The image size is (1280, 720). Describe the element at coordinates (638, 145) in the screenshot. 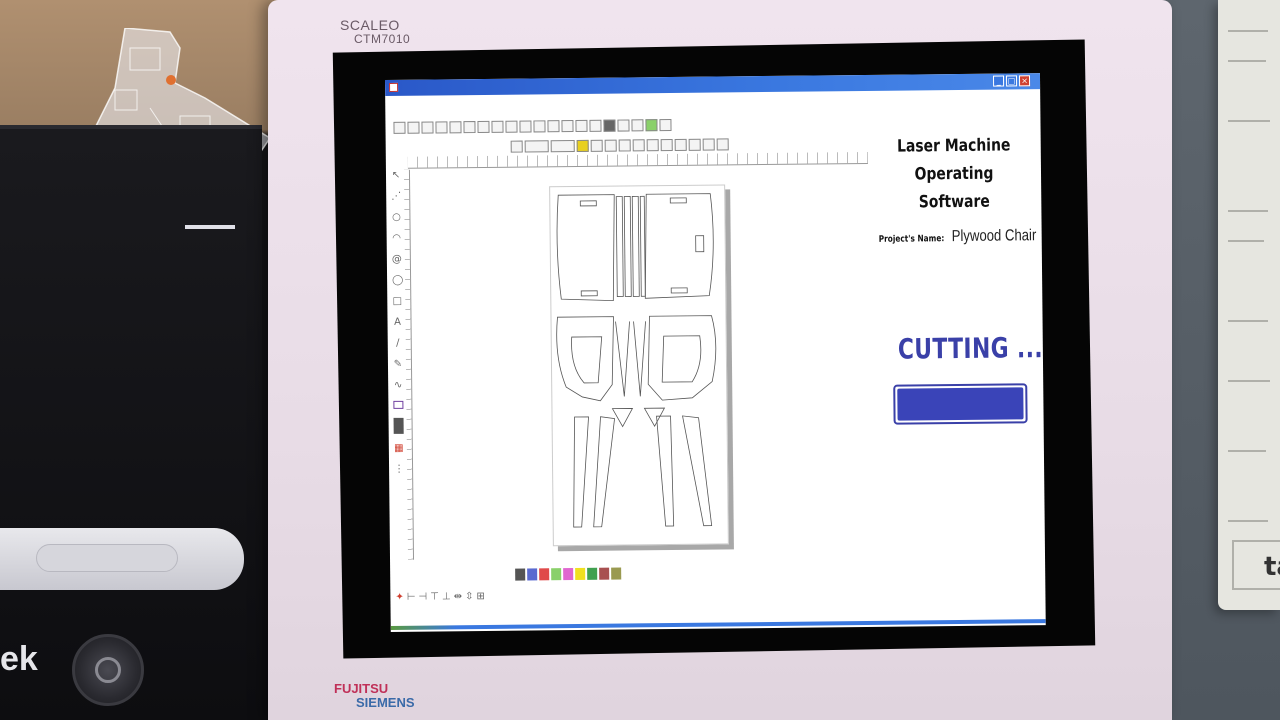

I see `group-icon` at that location.